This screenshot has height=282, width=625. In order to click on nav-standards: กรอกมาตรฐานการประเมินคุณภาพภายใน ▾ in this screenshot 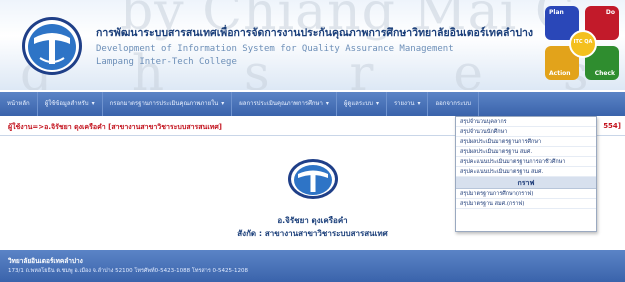, I will do `click(168, 104)`.